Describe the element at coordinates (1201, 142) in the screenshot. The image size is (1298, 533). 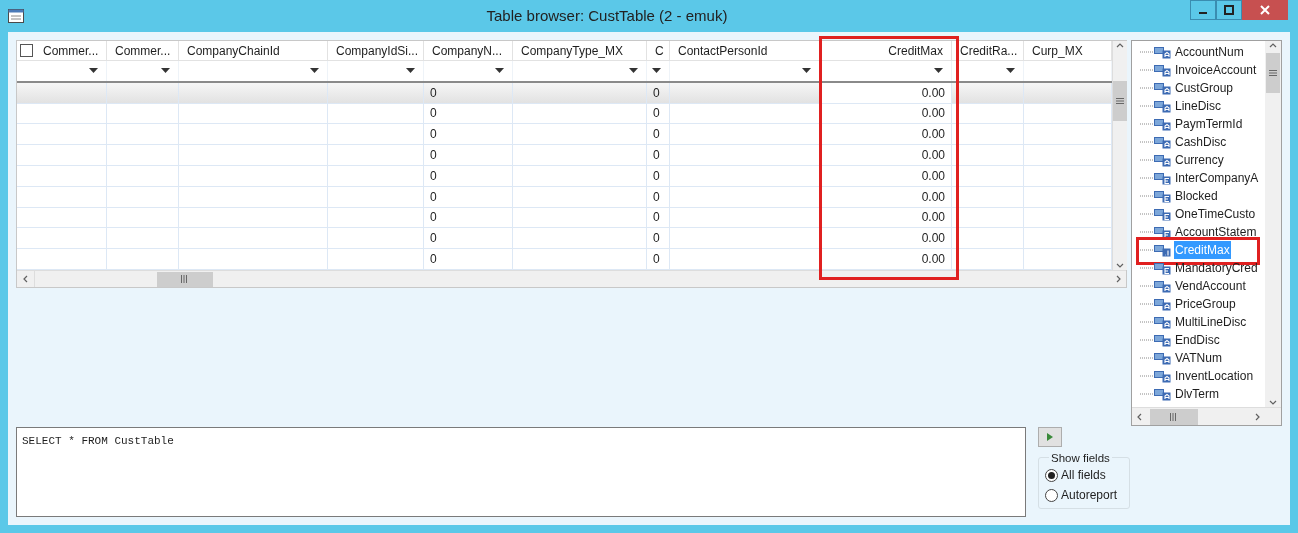
I see `tree-item: CashDisc` at that location.